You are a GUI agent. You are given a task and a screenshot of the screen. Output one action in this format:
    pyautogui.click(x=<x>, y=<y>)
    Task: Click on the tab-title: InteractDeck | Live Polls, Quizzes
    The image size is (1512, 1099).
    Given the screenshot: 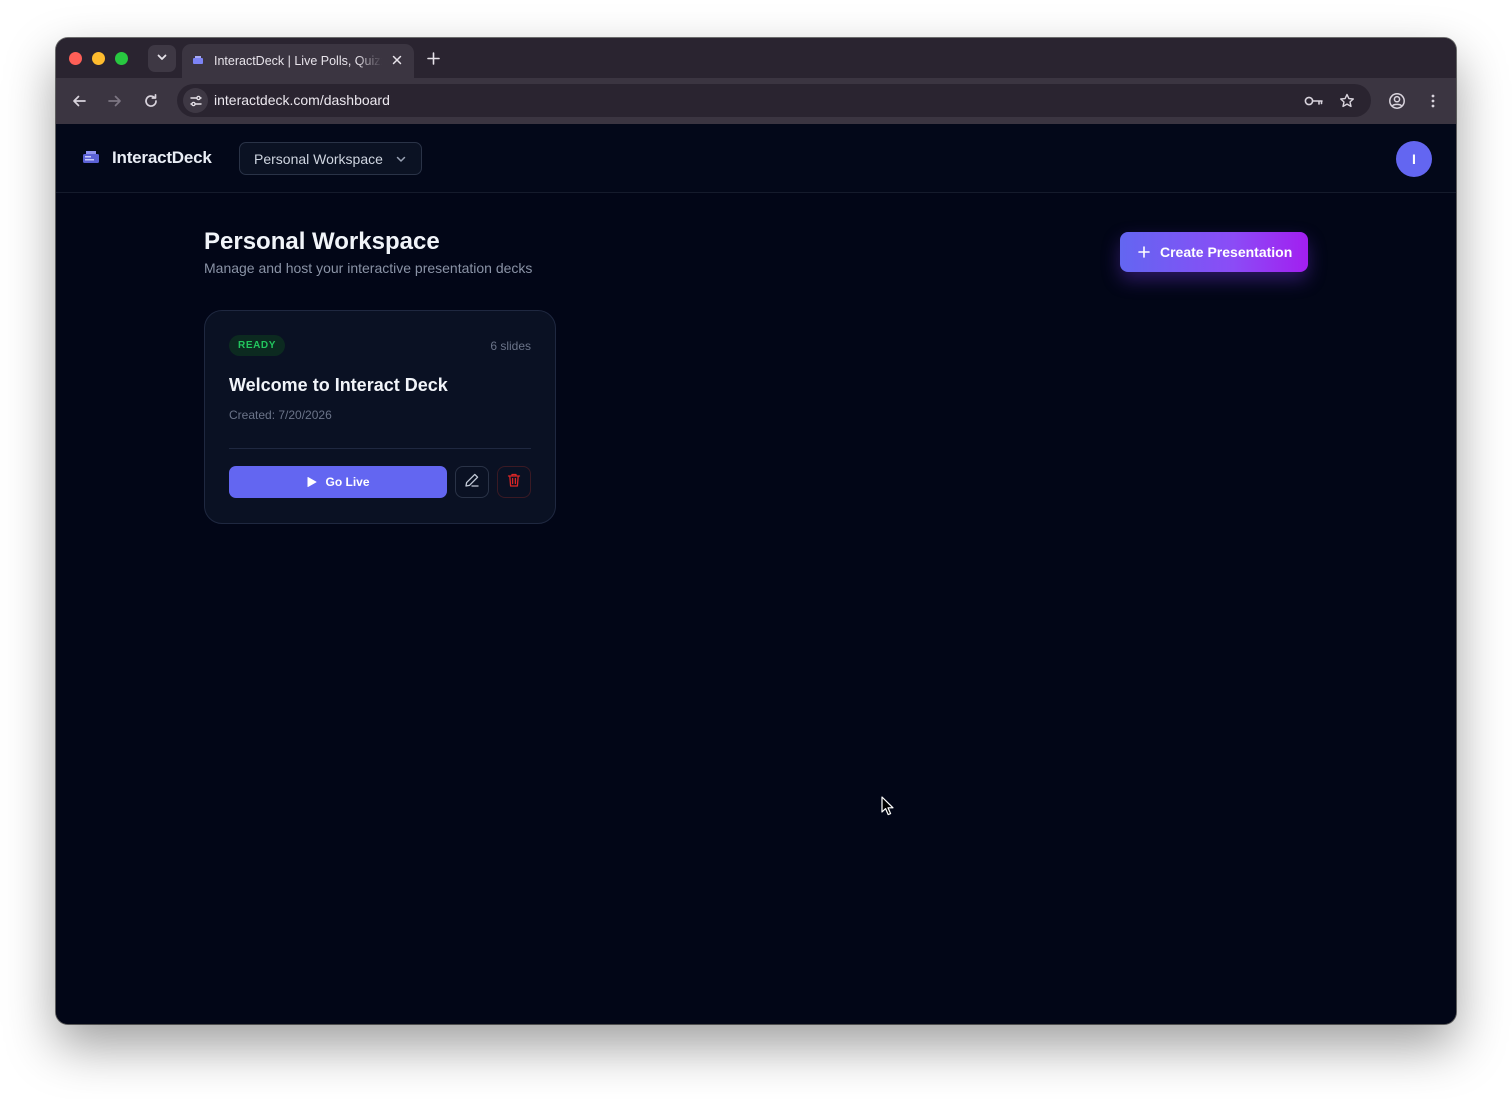 What is the action you would take?
    pyautogui.click(x=298, y=61)
    